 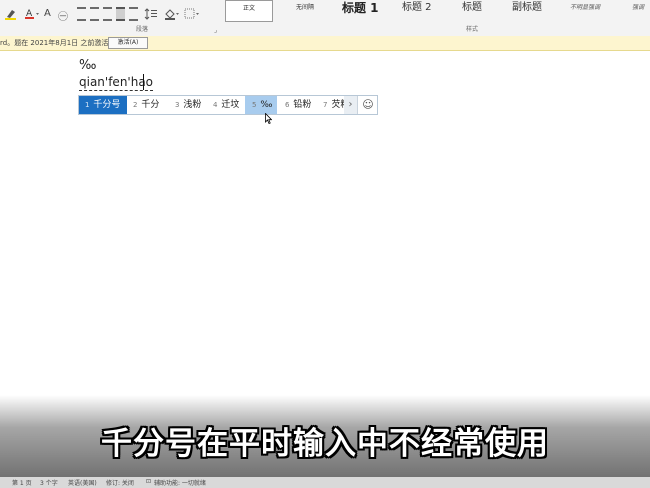 What do you see at coordinates (192, 15) in the screenshot?
I see `borders-icon` at bounding box center [192, 15].